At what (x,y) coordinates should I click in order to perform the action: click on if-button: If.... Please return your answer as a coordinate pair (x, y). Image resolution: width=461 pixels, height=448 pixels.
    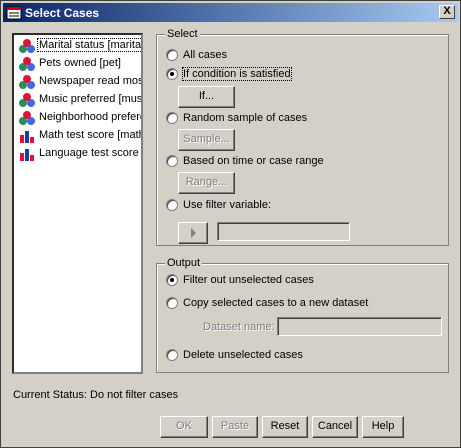
    Looking at the image, I should click on (206, 97).